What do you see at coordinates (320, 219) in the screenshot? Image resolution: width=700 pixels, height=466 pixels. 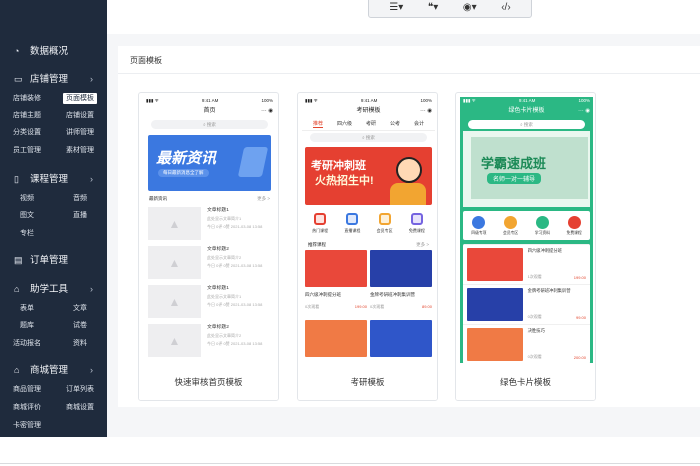 I see `play-icon` at bounding box center [320, 219].